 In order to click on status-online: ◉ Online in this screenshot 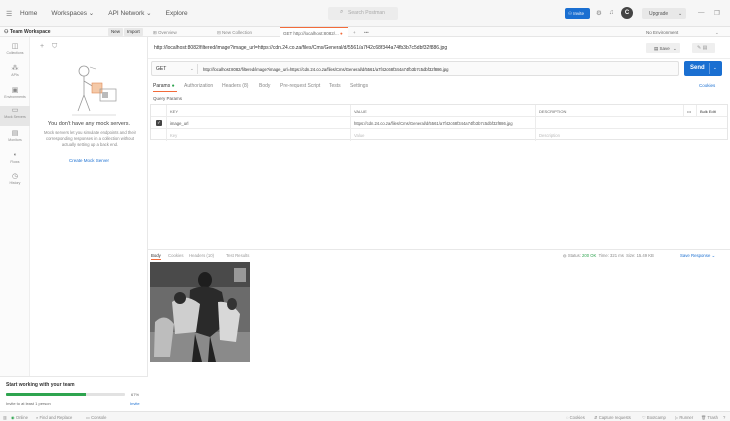, I will do `click(19, 417)`.